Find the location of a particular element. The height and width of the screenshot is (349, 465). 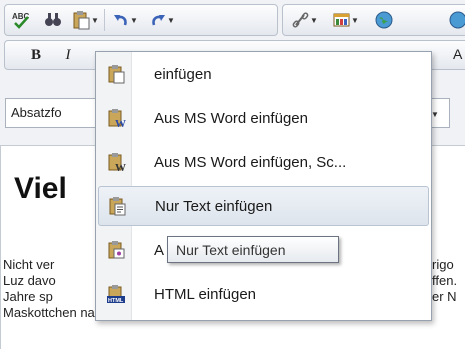

toolbar-divider is located at coordinates (104, 20).